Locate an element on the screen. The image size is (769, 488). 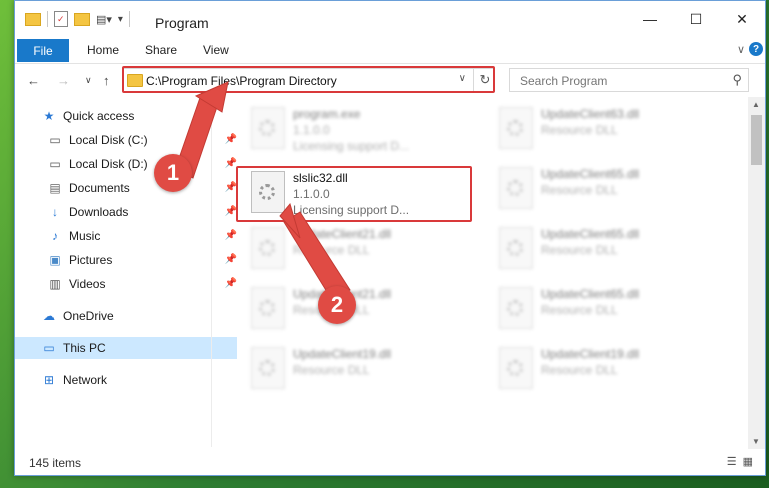
file-version: 1.1.0.0 is located at coordinates (311, 130).